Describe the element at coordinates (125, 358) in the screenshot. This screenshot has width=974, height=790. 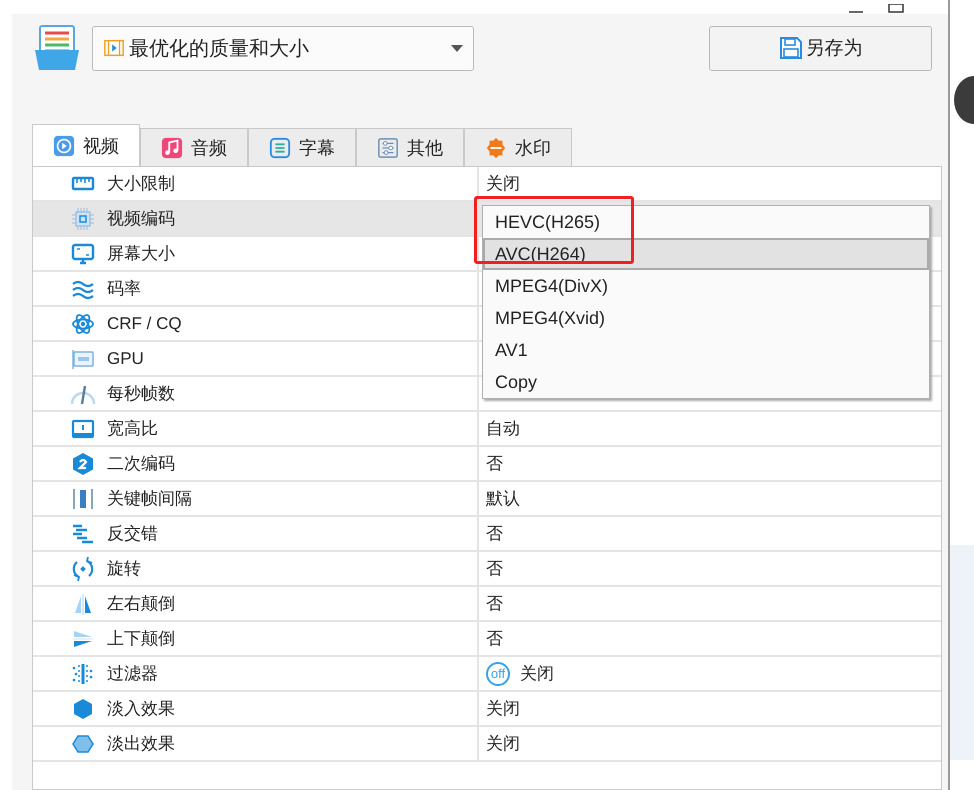
I see `property-name: GPU` at that location.